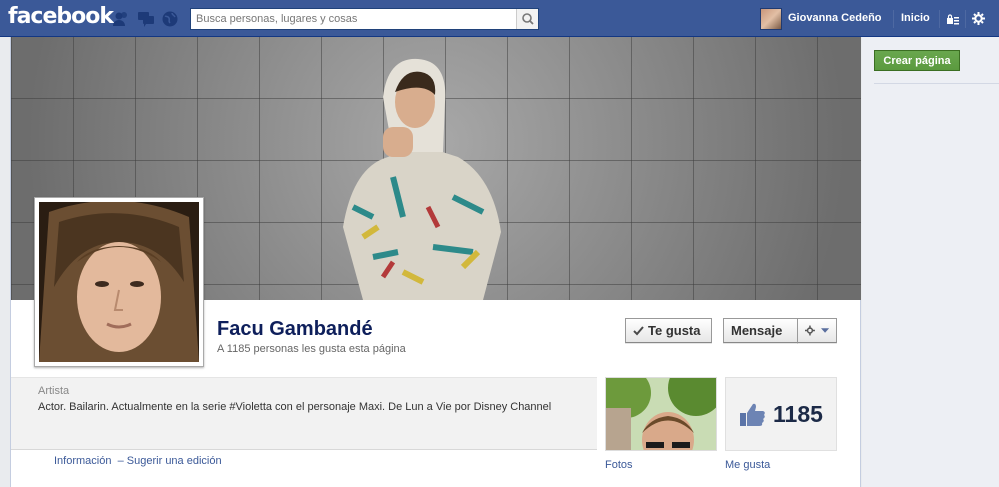 The width and height of the screenshot is (999, 487). Describe the element at coordinates (752, 414) in the screenshot. I see `thumbs-up-icon` at that location.